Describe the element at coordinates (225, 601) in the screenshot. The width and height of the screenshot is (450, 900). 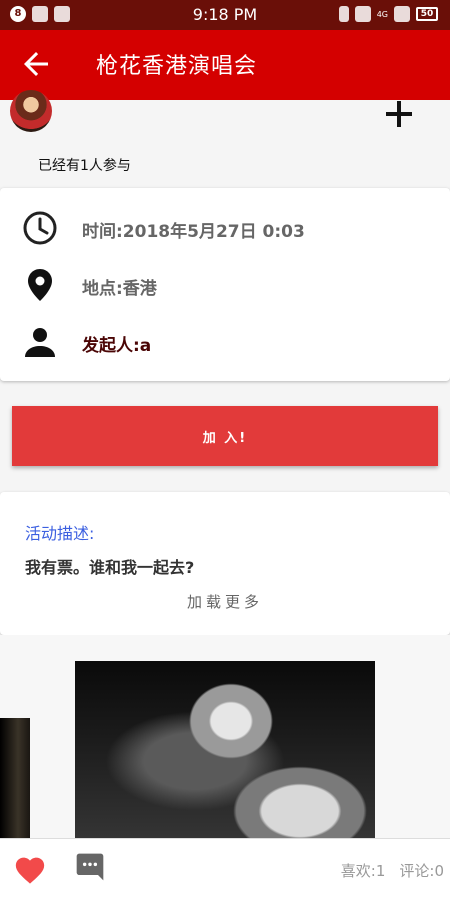
I see `load-more-button: 加载更多` at that location.